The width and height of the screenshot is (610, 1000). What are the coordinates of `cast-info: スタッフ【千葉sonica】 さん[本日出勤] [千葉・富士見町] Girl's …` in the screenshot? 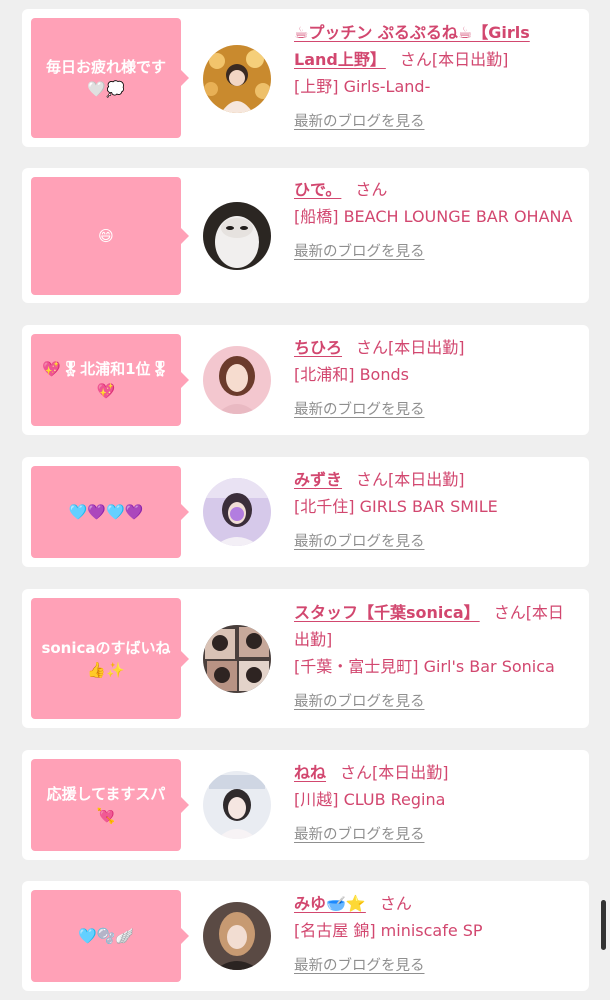 It's located at (436, 657).